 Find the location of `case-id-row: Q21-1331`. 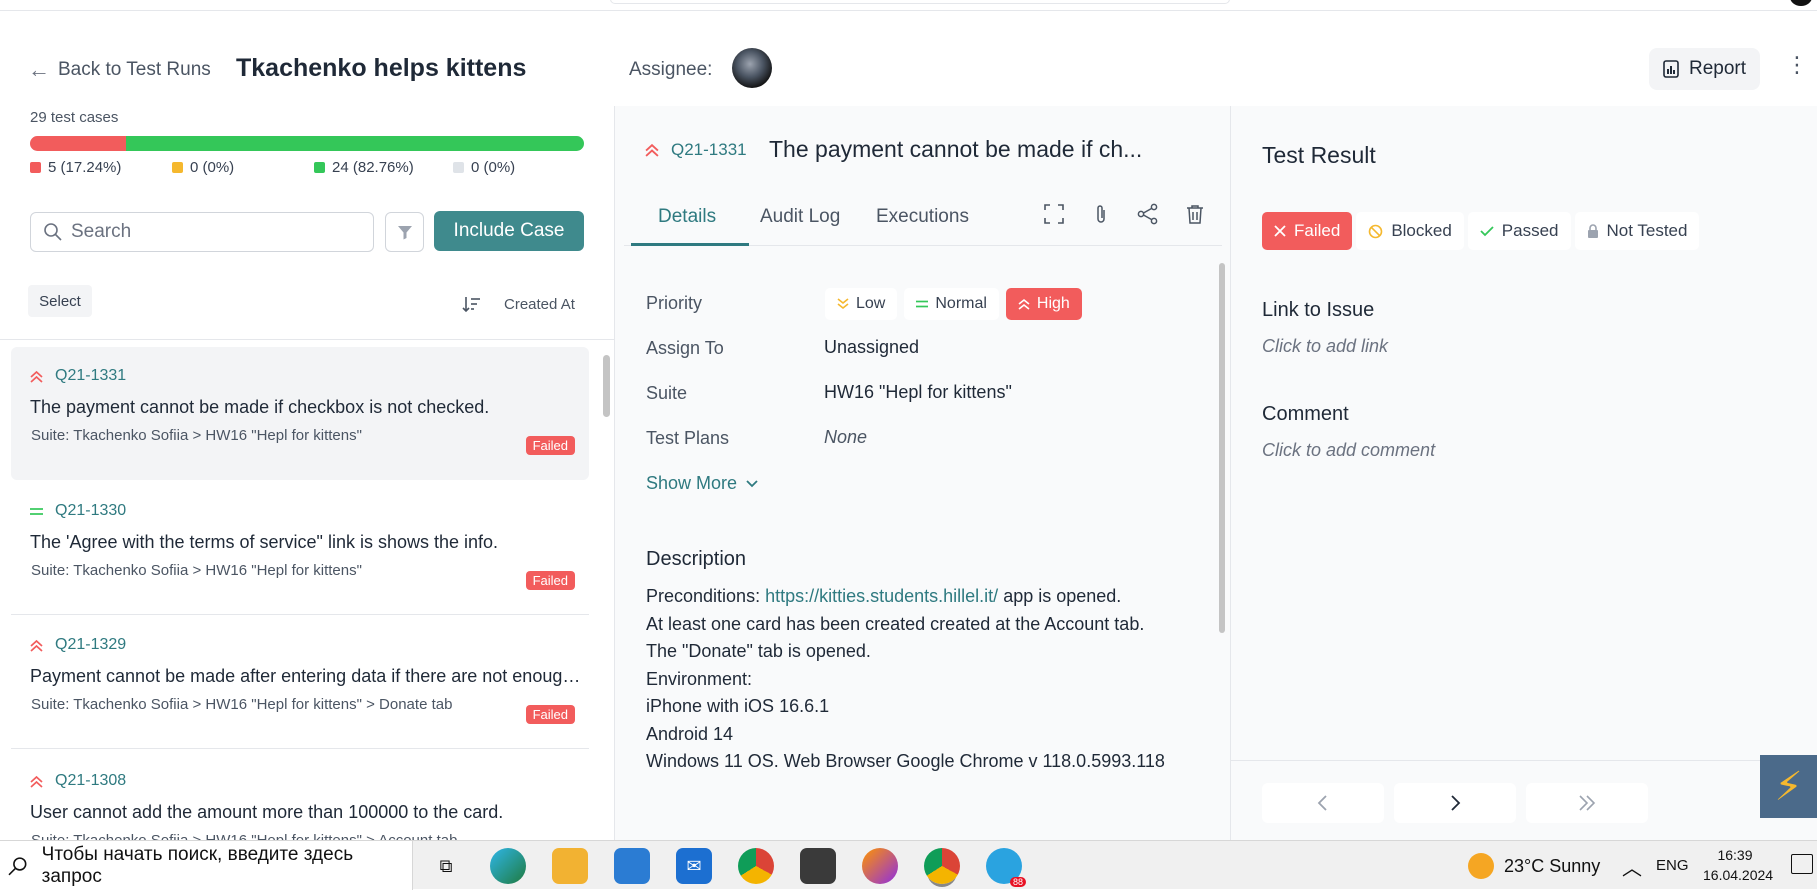

case-id-row: Q21-1331 is located at coordinates (78, 376).